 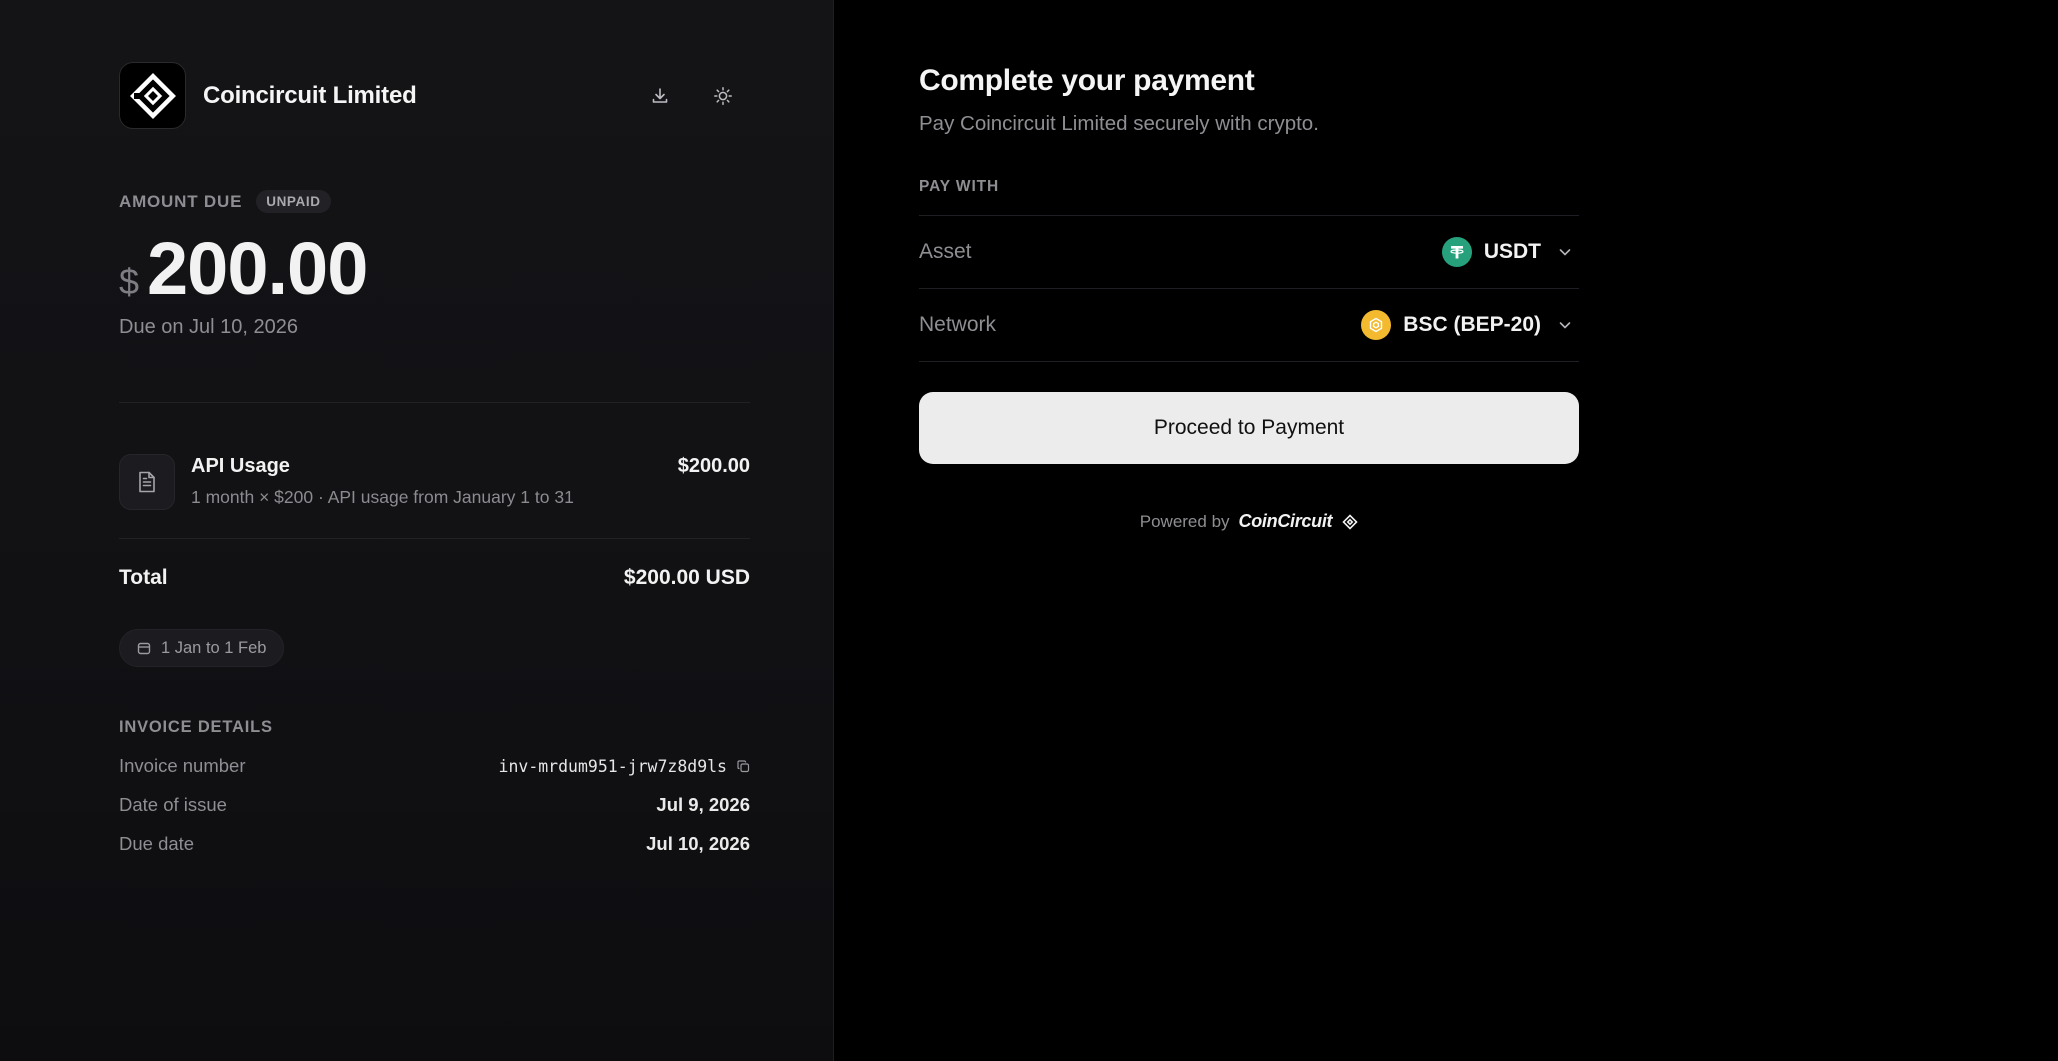 I want to click on download-icon, so click(x=660, y=95).